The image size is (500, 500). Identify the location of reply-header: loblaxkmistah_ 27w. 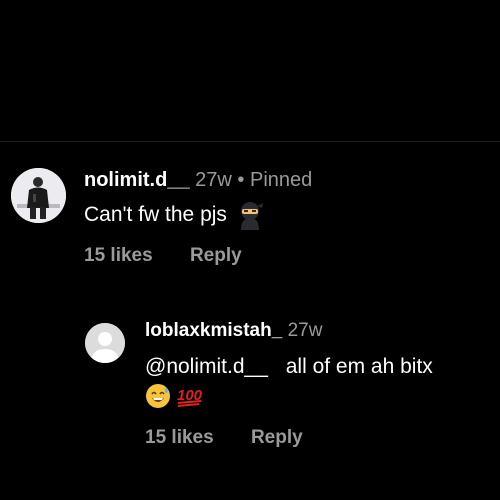
(233, 331).